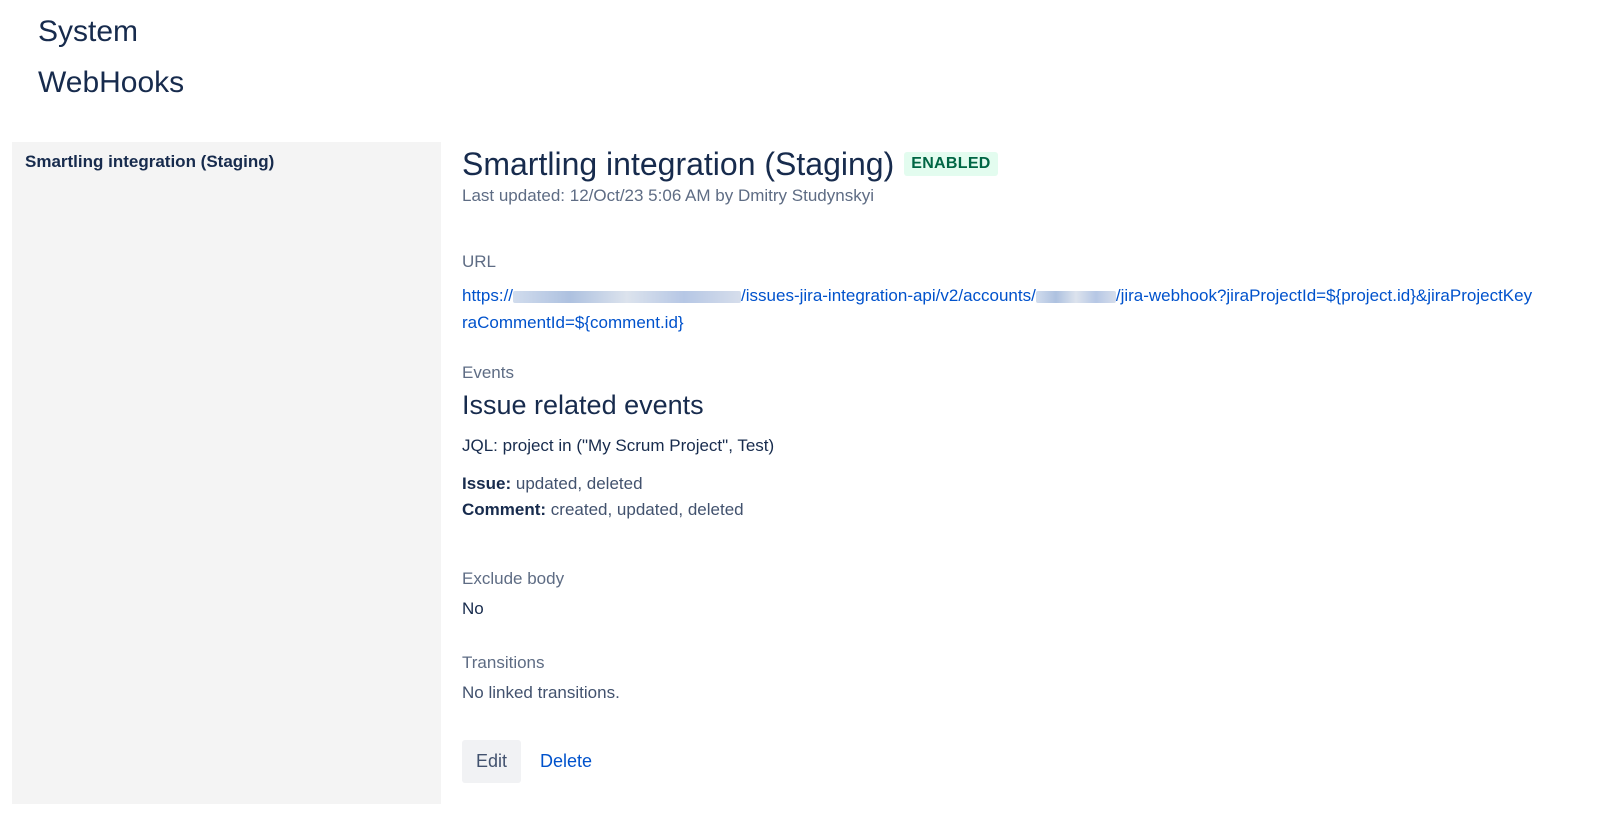 This screenshot has height=834, width=1600. I want to click on url-prefix: https://, so click(488, 295).